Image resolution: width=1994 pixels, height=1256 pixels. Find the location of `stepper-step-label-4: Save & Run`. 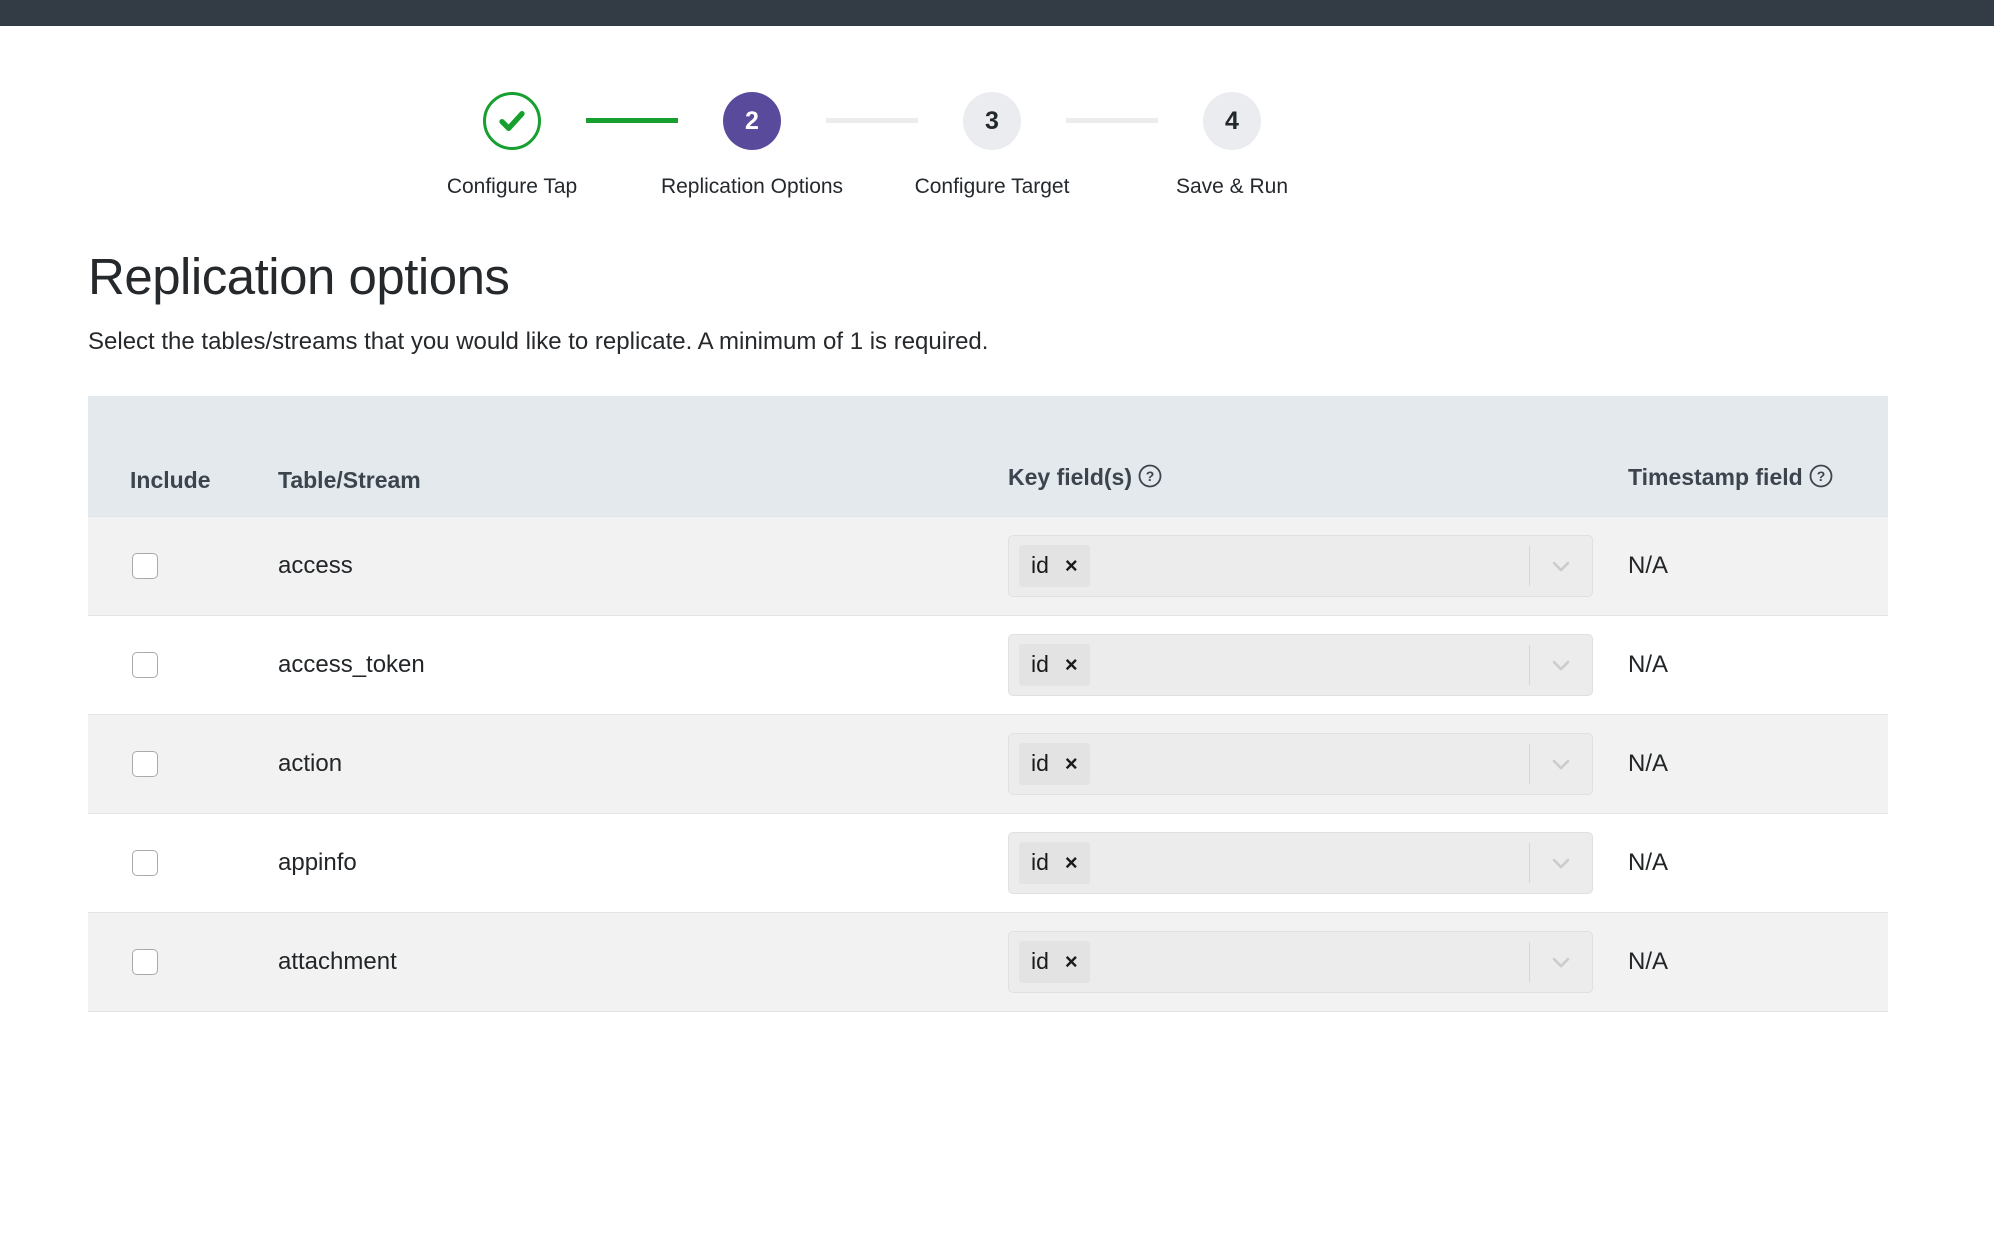

stepper-step-label-4: Save & Run is located at coordinates (1232, 186).